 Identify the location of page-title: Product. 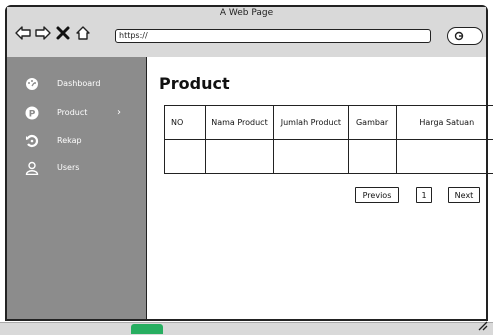
(194, 83).